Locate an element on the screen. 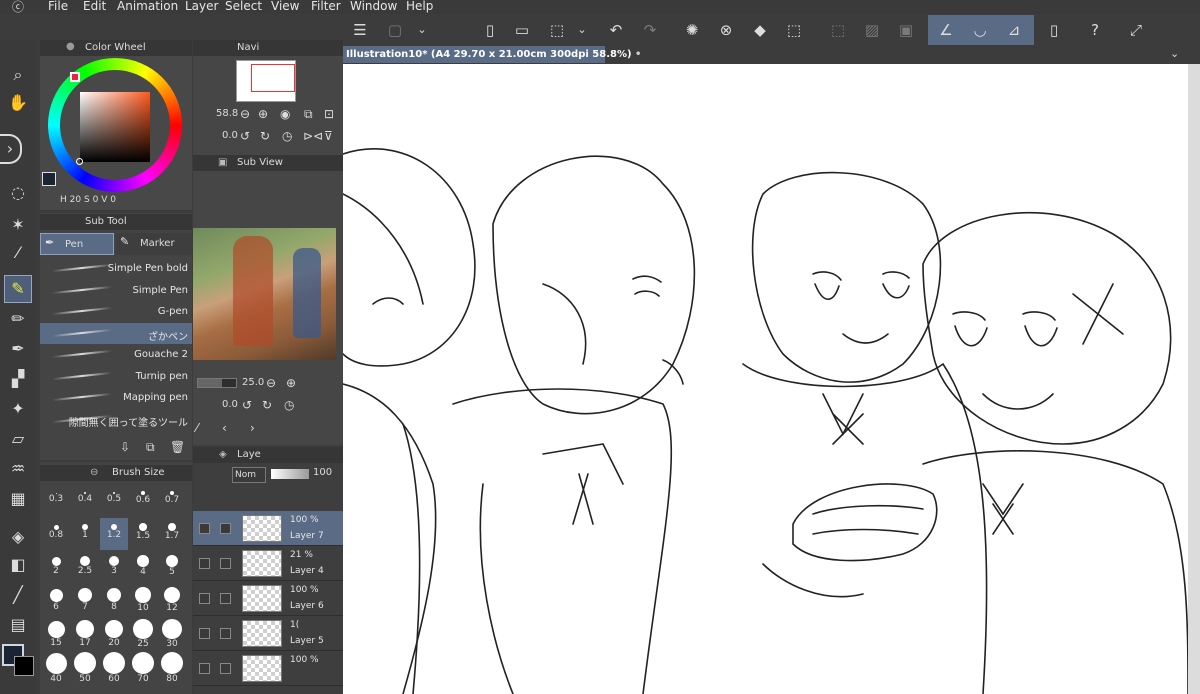 The height and width of the screenshot is (694, 1200). subtool-item: Simple Pen is located at coordinates (116, 290).